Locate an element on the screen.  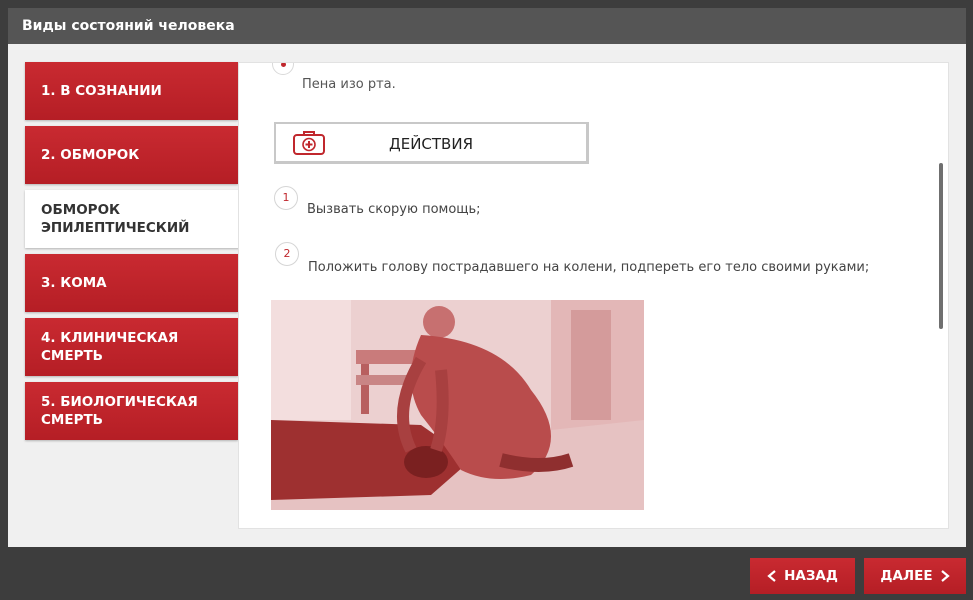
chevron-left-icon is located at coordinates (771, 576).